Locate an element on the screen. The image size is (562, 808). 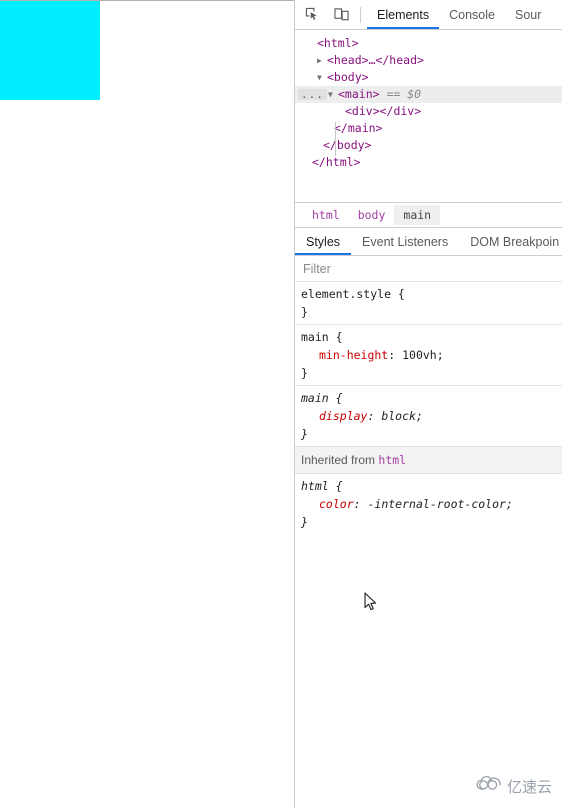
css-rule-main-useragent: main { display: block; } is located at coordinates (428, 416).